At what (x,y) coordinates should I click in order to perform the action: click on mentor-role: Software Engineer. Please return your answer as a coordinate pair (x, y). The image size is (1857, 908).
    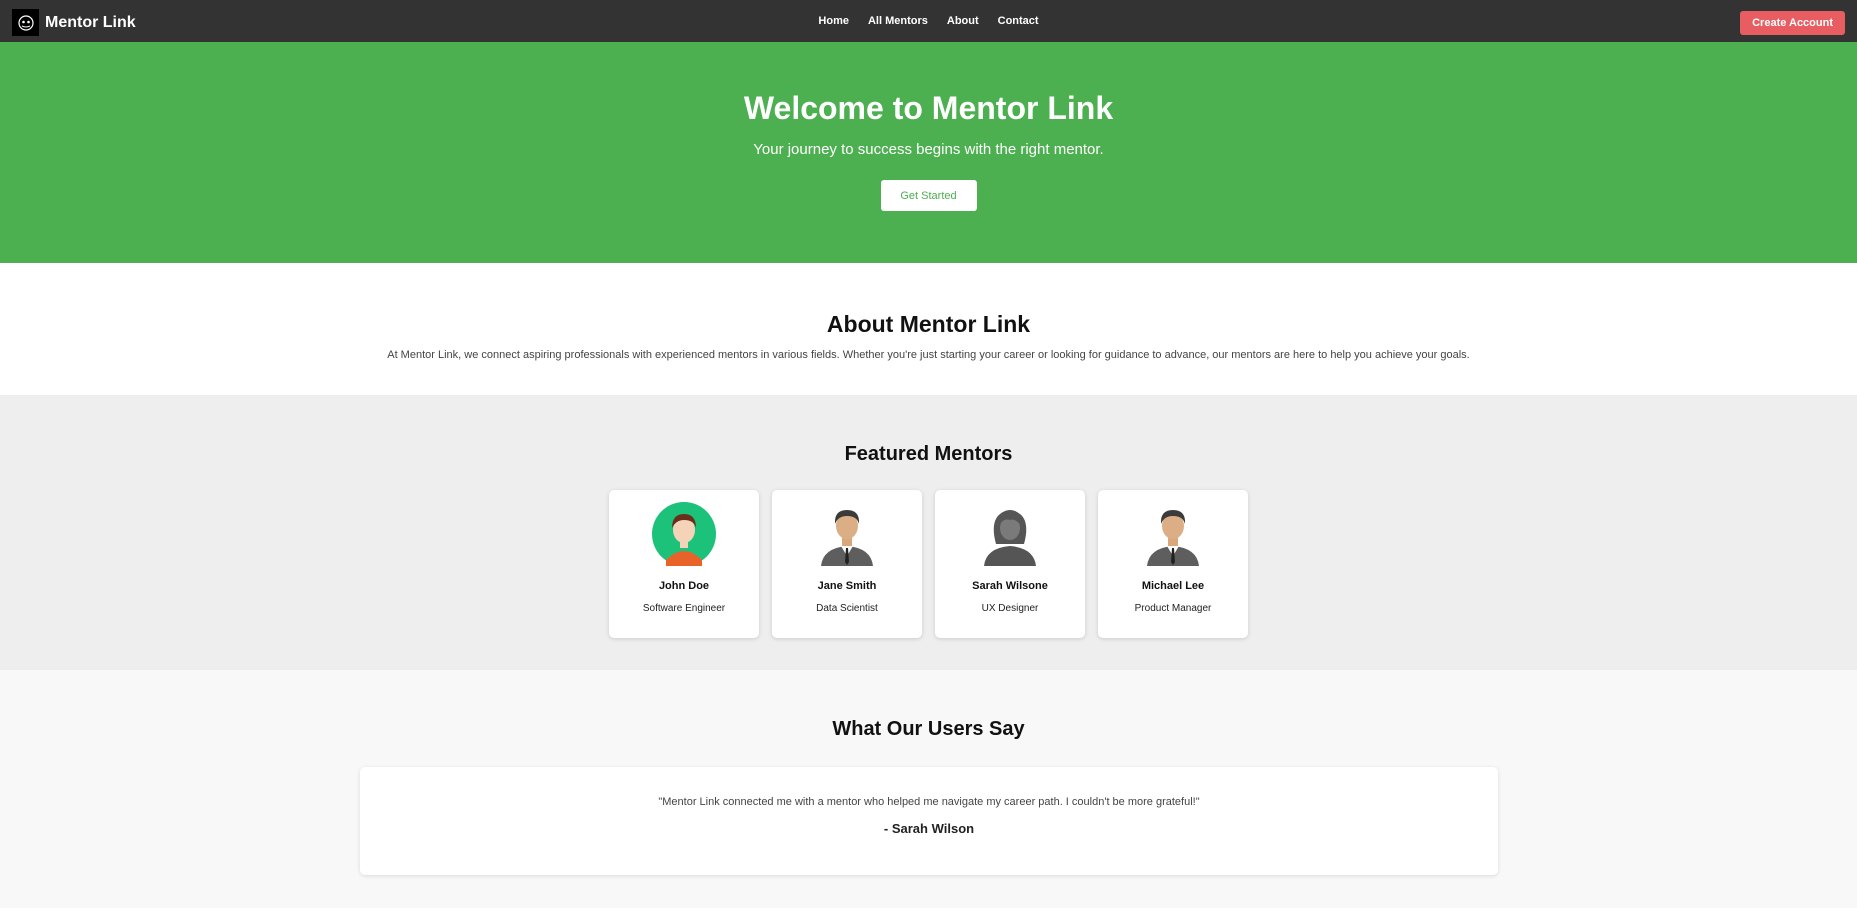
    Looking at the image, I should click on (684, 608).